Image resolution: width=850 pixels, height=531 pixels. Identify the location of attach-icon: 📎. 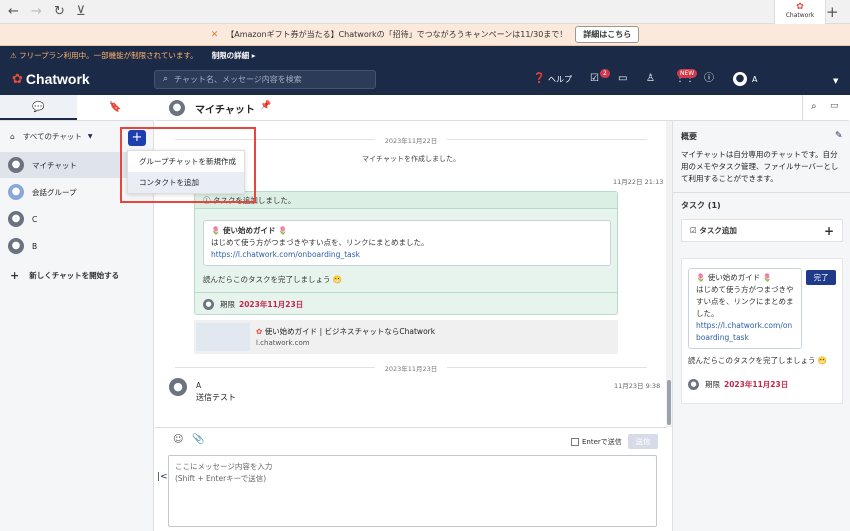
(198, 439).